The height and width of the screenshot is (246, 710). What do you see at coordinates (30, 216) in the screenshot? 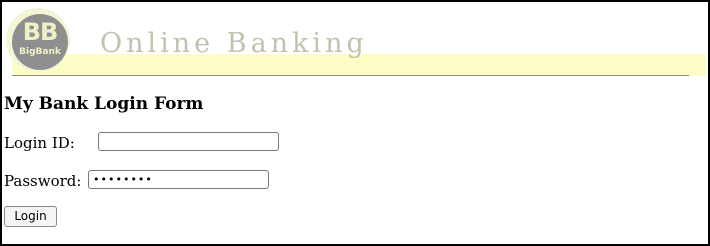
I see `login-button: Login` at bounding box center [30, 216].